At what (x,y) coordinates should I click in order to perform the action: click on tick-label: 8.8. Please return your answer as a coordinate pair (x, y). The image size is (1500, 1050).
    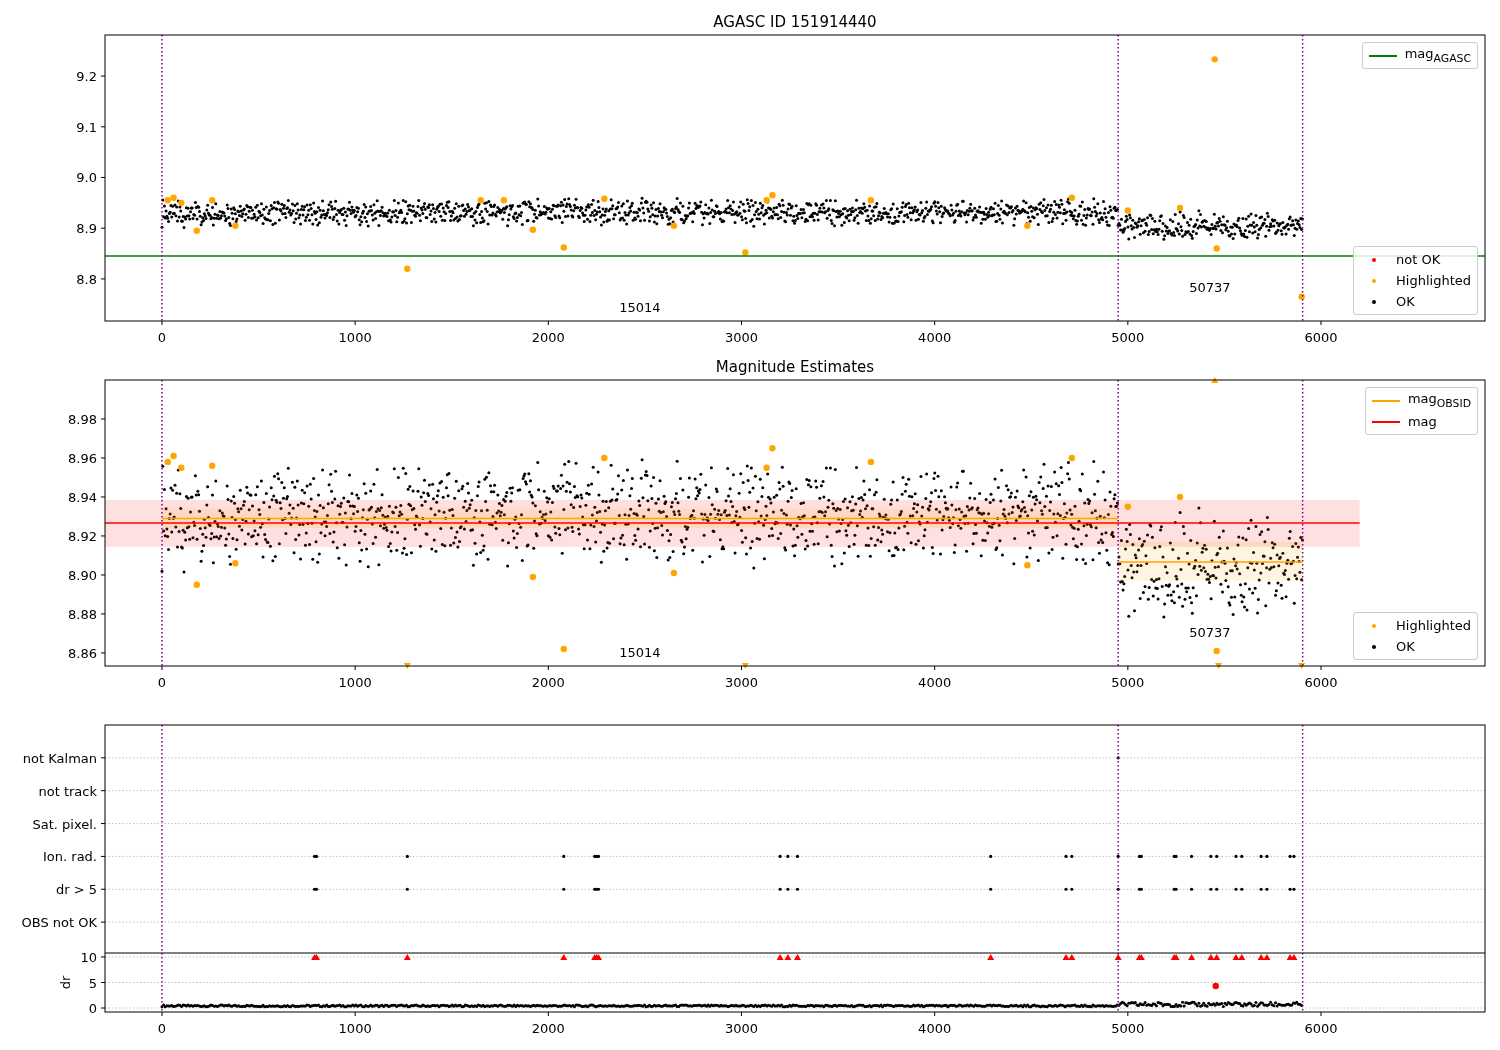
    Looking at the image, I should click on (86, 279).